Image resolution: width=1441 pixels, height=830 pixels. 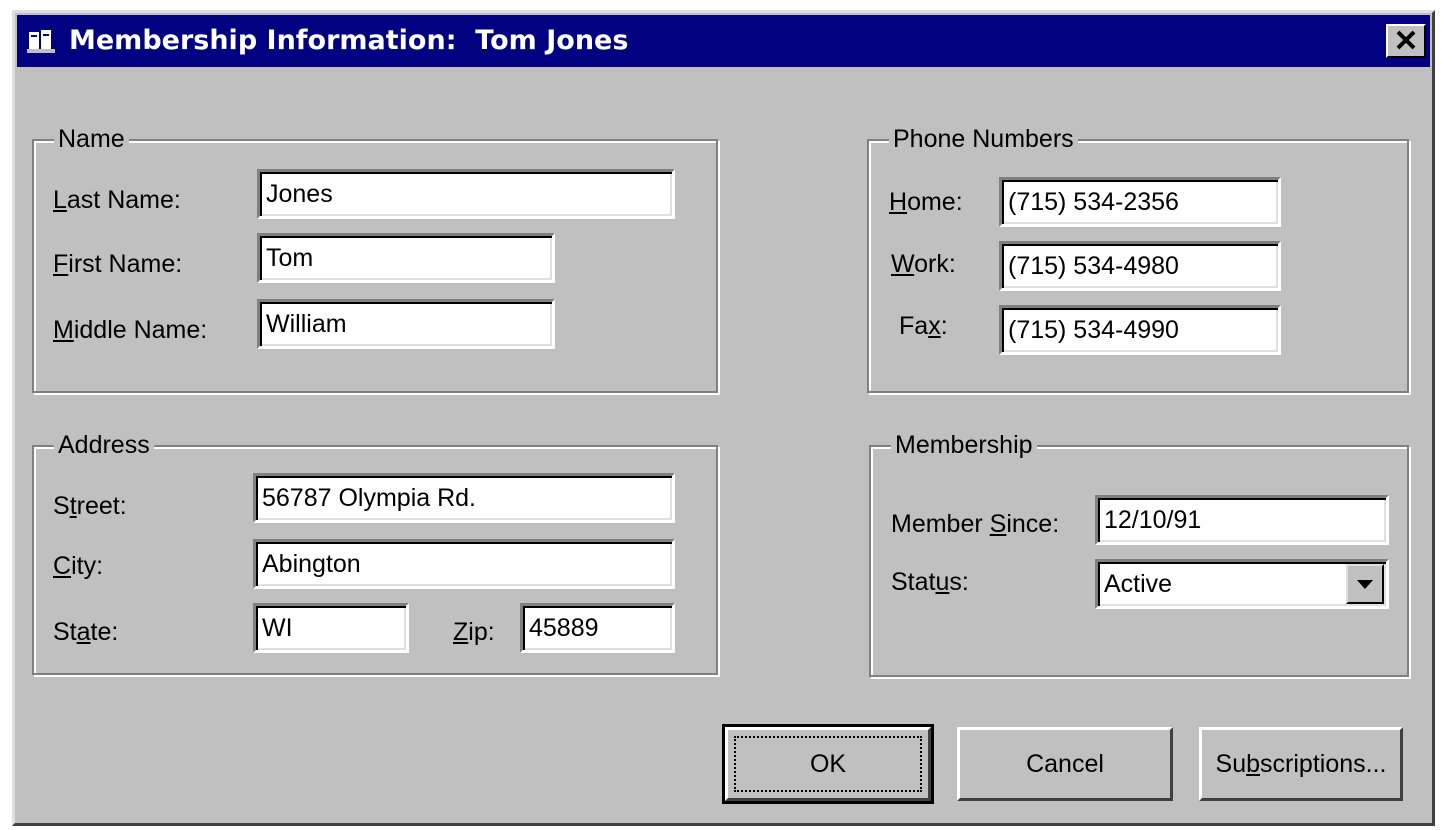 I want to click on books-icon, so click(x=41, y=41).